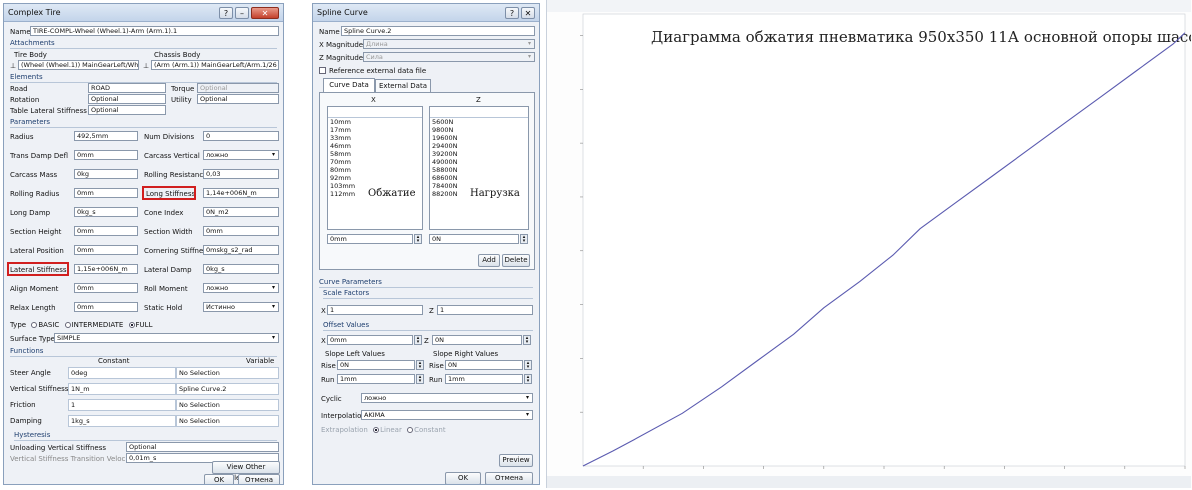  What do you see at coordinates (484, 379) in the screenshot?
I see `right-run-input: 1mm` at bounding box center [484, 379].